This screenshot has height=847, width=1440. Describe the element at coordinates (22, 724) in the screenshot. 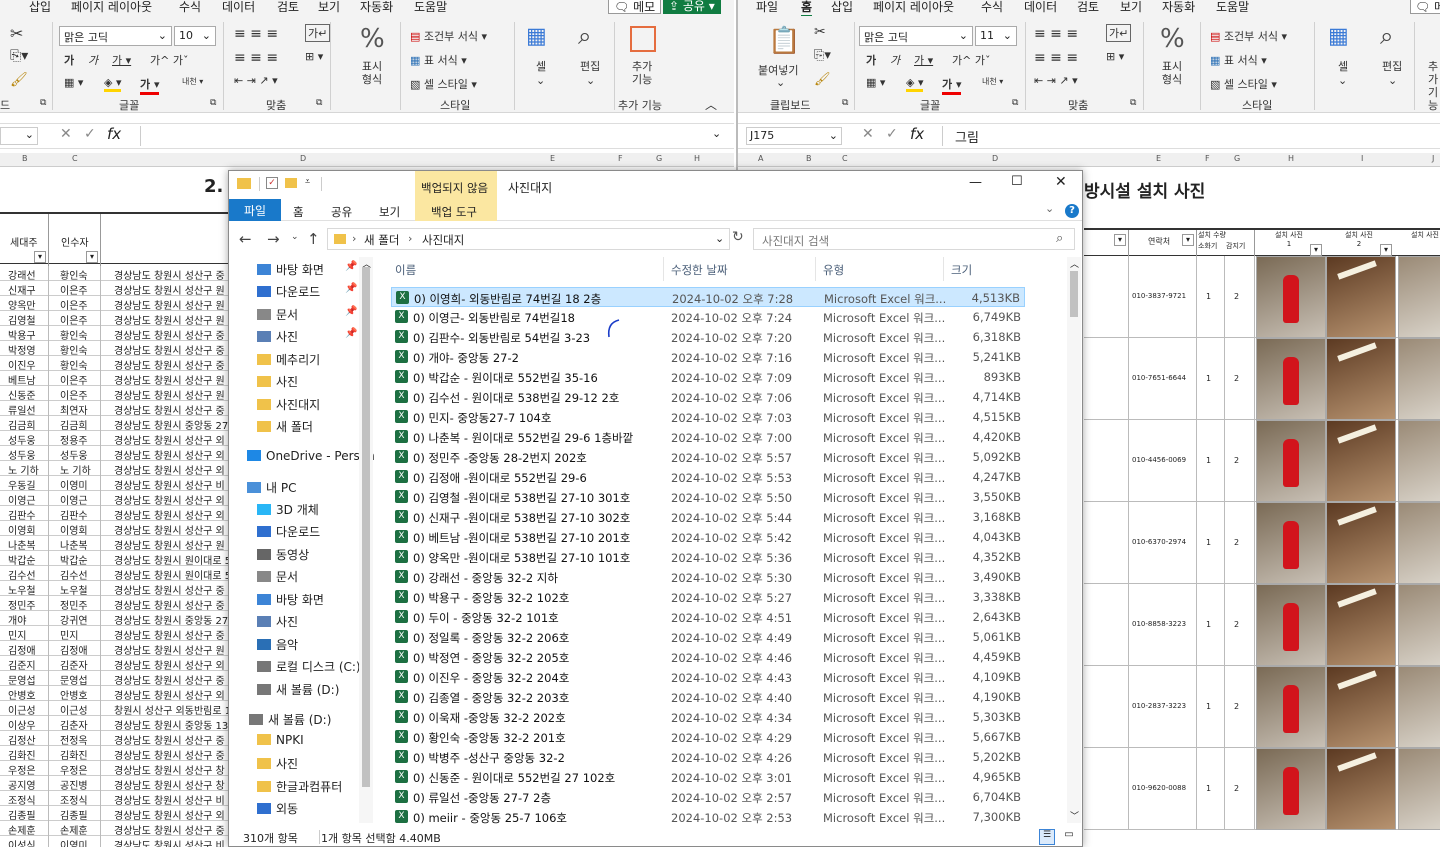

I see `table-cell: 이상우` at that location.